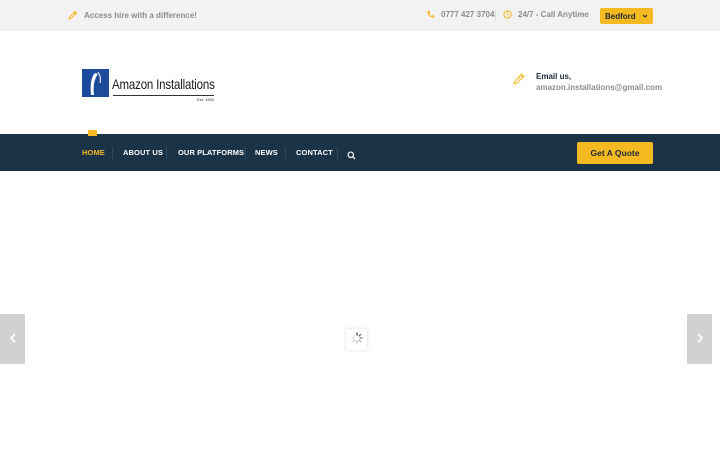  What do you see at coordinates (93, 152) in the screenshot?
I see `nav-home: HOME` at bounding box center [93, 152].